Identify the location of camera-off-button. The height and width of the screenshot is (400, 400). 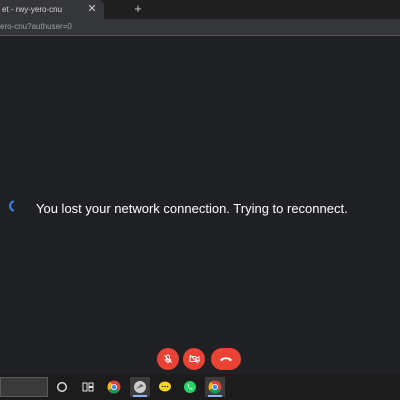
(194, 359).